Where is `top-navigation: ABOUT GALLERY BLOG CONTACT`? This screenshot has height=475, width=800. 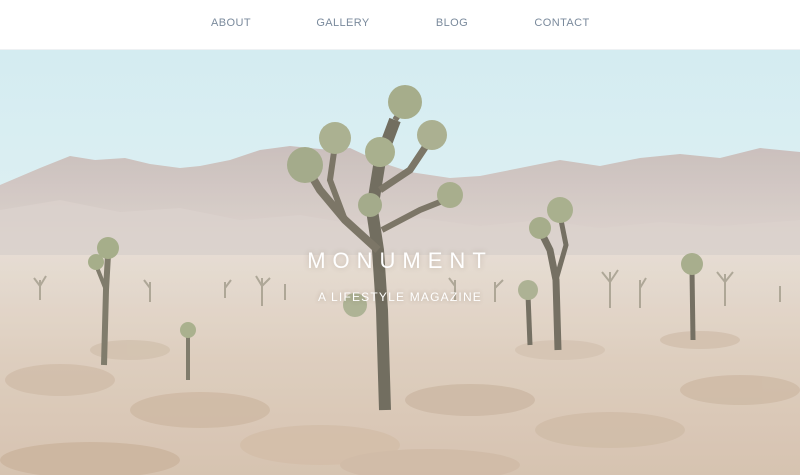 top-navigation: ABOUT GALLERY BLOG CONTACT is located at coordinates (400, 25).